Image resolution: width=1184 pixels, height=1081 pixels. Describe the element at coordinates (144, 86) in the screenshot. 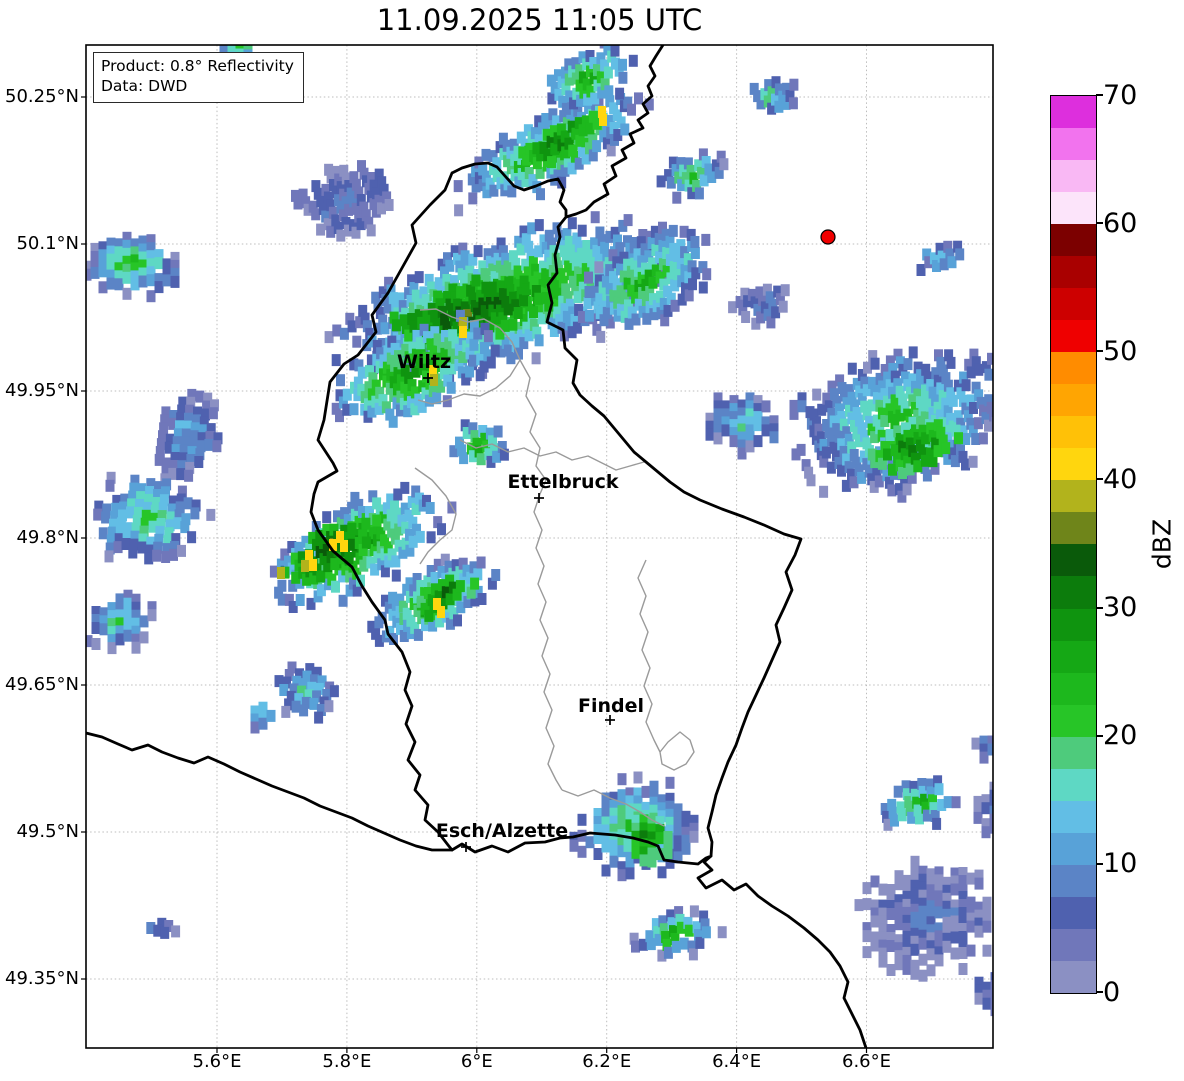

I see `product-info-line2: Data: DWD` at that location.